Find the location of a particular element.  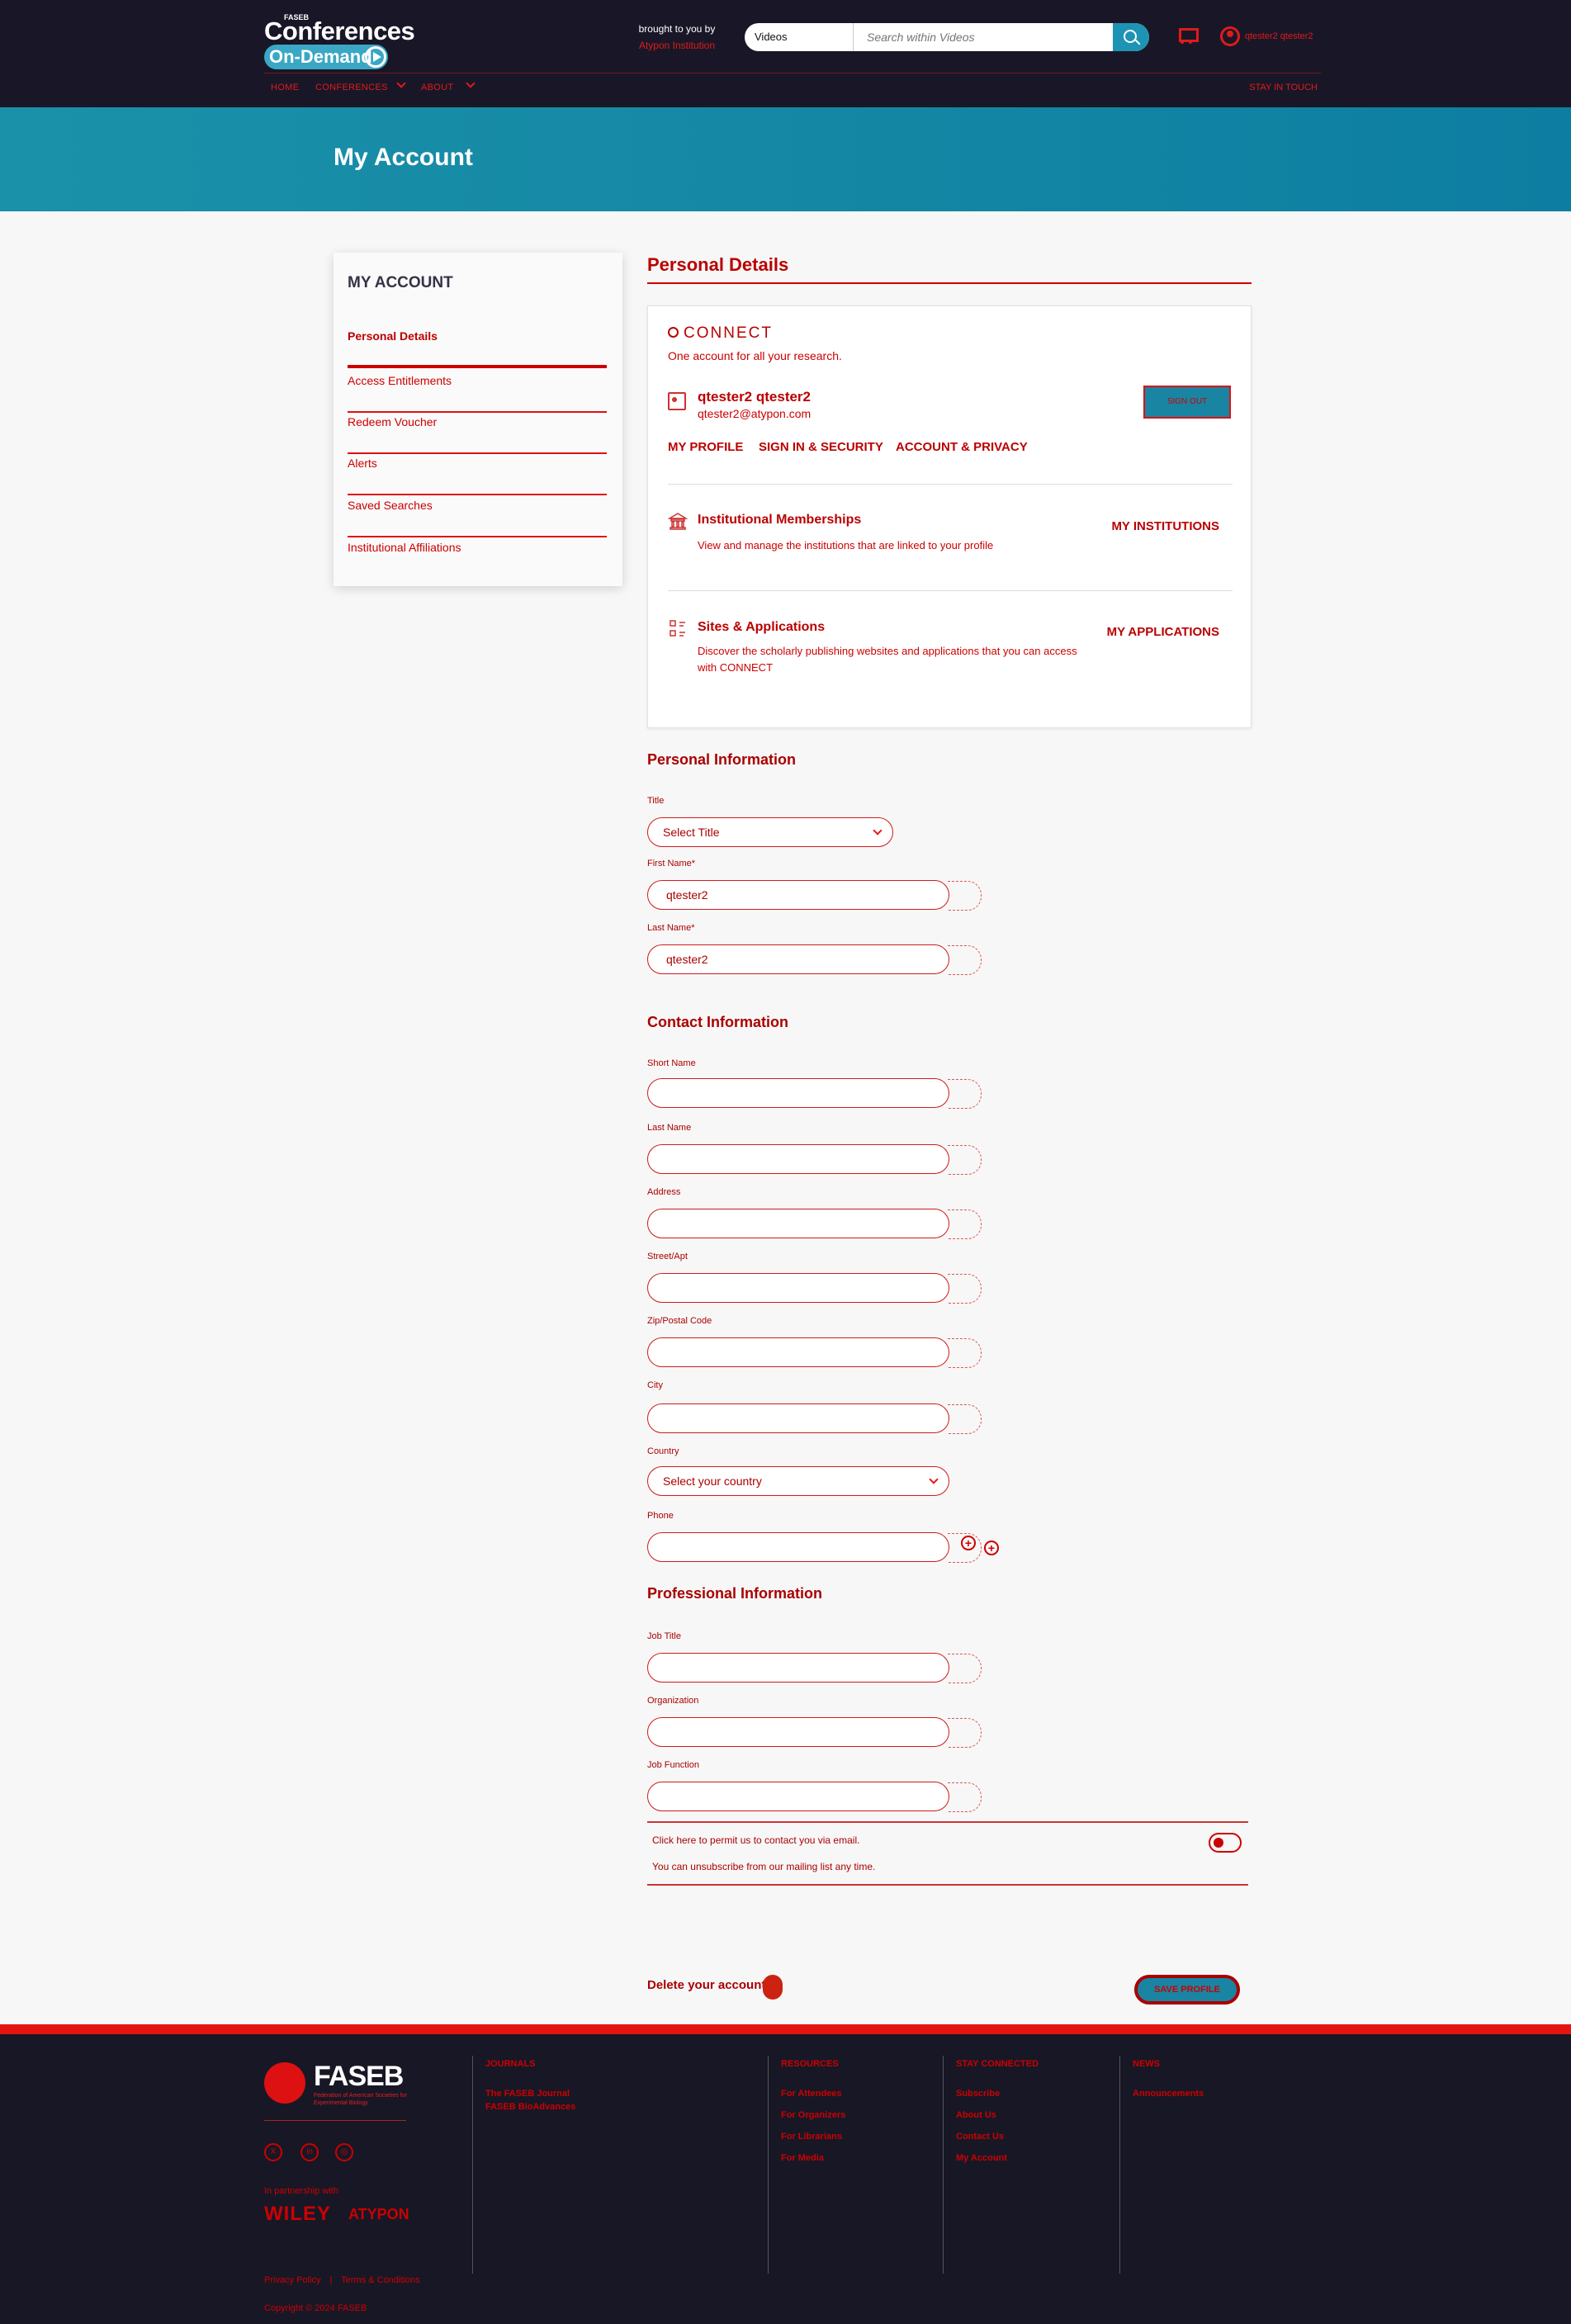

nav-conferences: CONFERENCES is located at coordinates (351, 88).